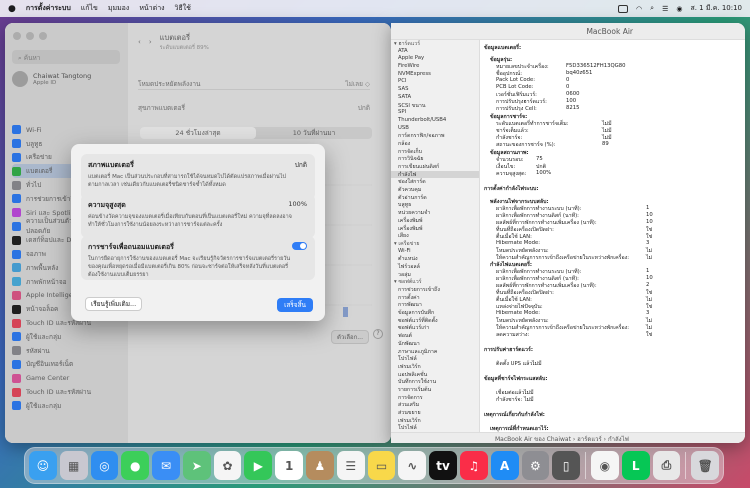  Describe the element at coordinates (289, 465) in the screenshot. I see `calendar-icon: 1` at that location.